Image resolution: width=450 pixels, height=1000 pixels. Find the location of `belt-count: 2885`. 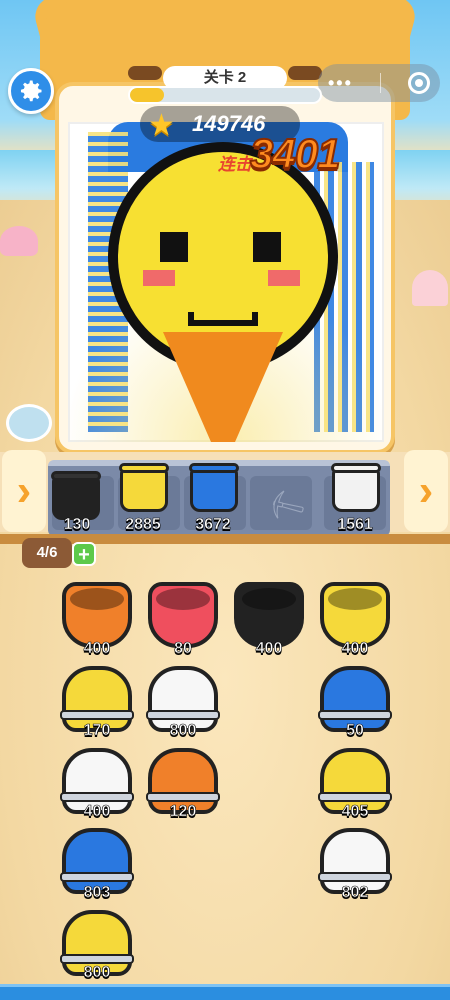

belt-count: 2885 is located at coordinates (143, 525).